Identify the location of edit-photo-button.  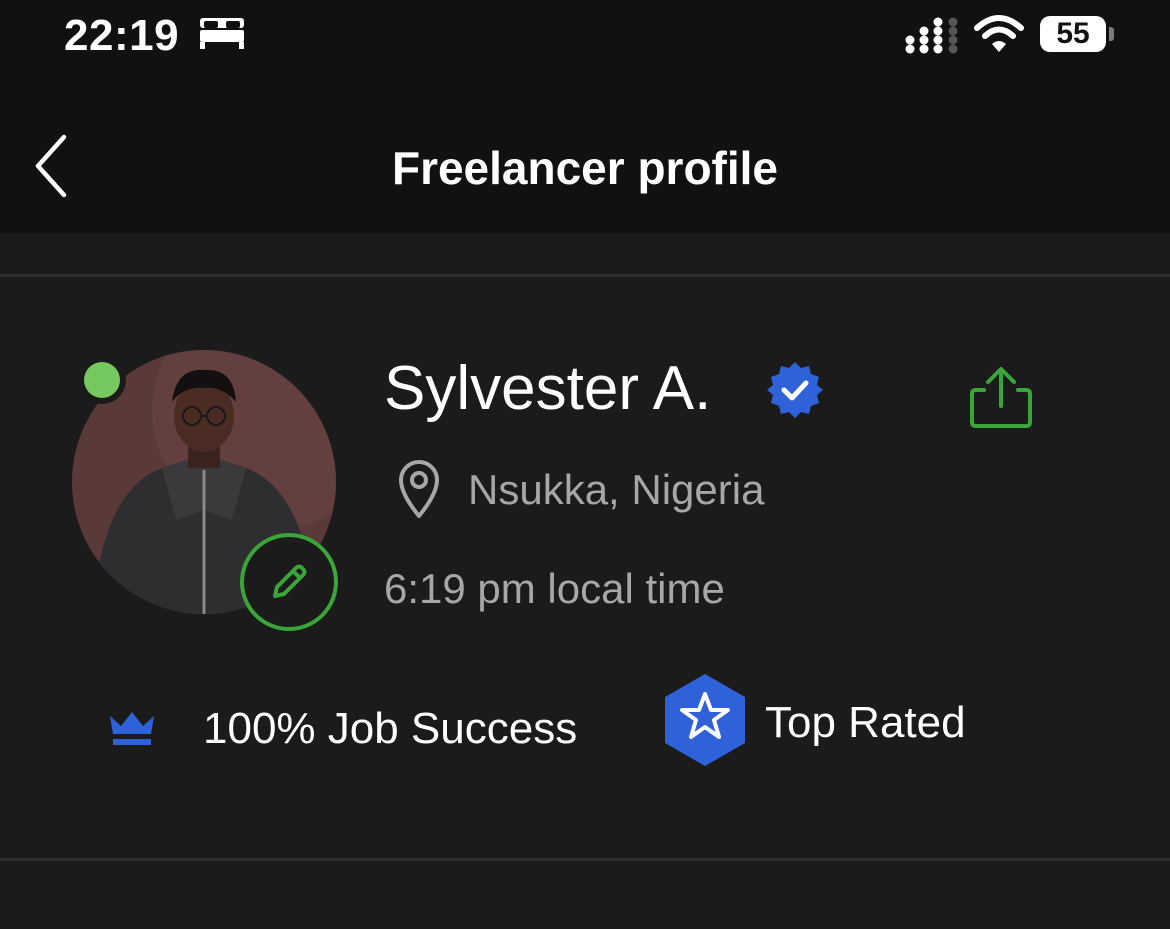
(289, 582).